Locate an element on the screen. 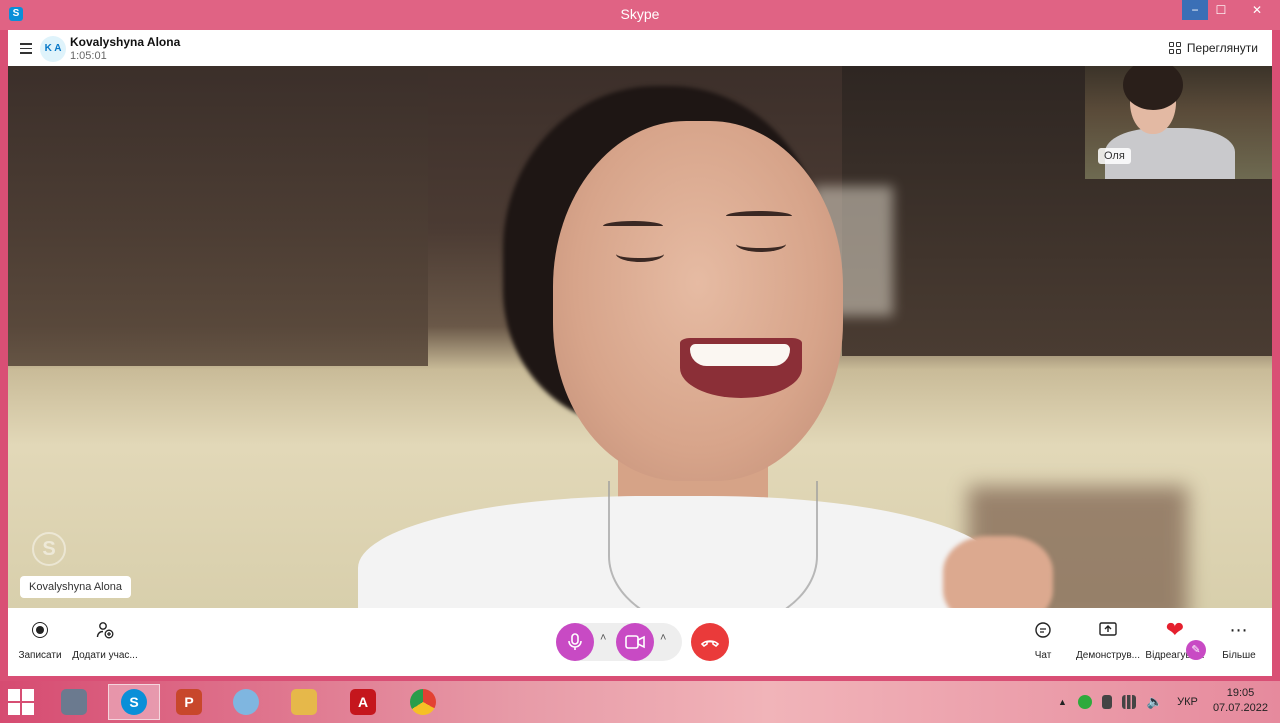  clock-date: 07.07.2022 is located at coordinates (1240, 708).